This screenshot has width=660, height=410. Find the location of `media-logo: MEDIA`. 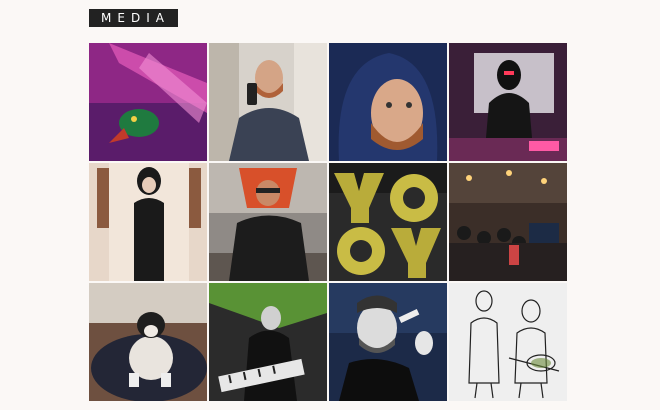

media-logo: MEDIA is located at coordinates (133, 18).